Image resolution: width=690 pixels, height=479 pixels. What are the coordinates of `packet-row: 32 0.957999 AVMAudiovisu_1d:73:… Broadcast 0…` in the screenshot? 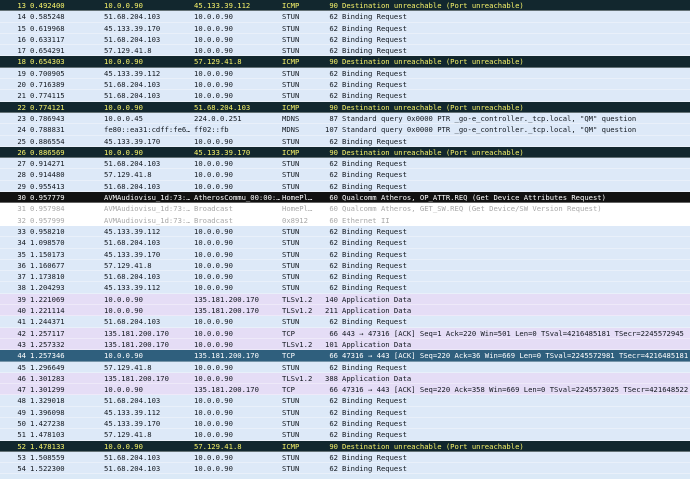 It's located at (345, 220).